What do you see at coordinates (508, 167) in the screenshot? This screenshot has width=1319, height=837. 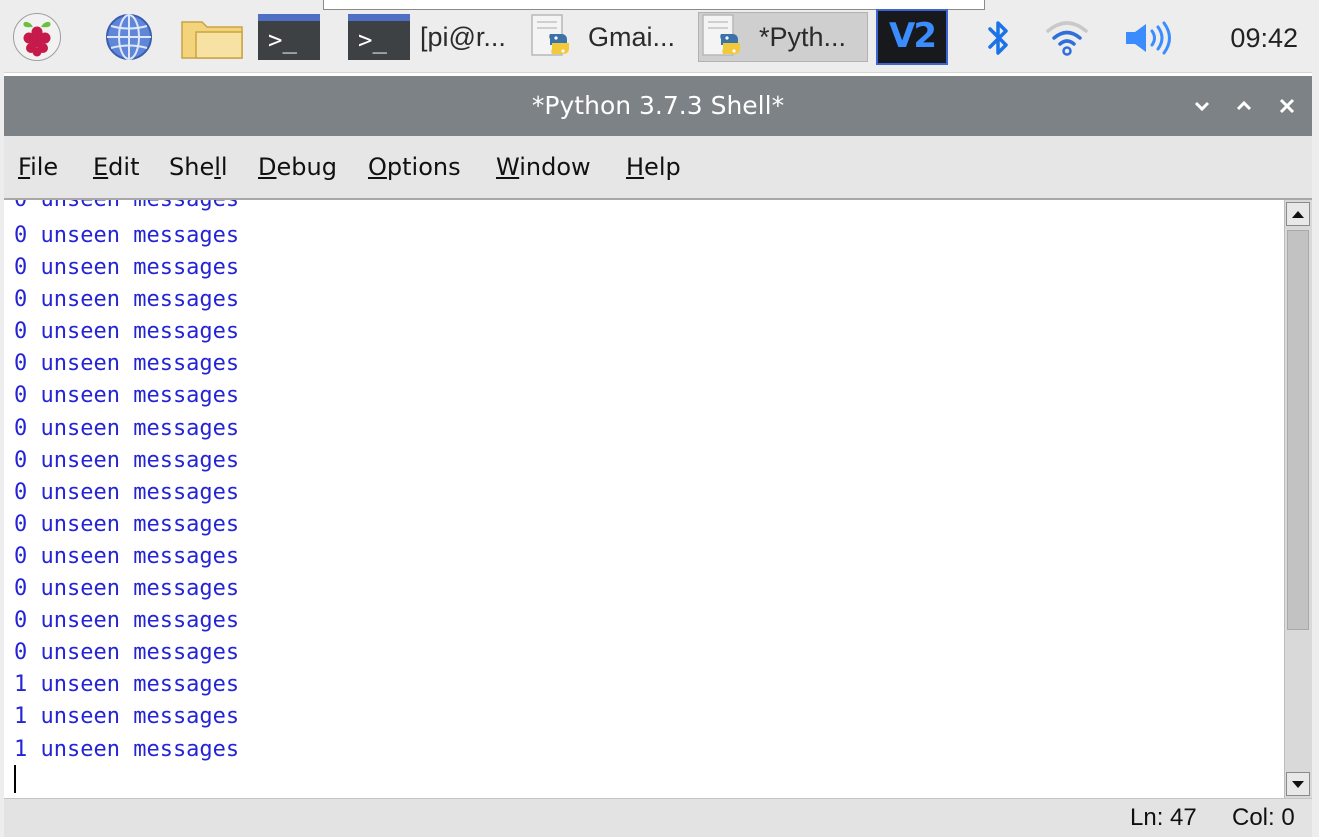 I see `menu-mnemonic: W` at bounding box center [508, 167].